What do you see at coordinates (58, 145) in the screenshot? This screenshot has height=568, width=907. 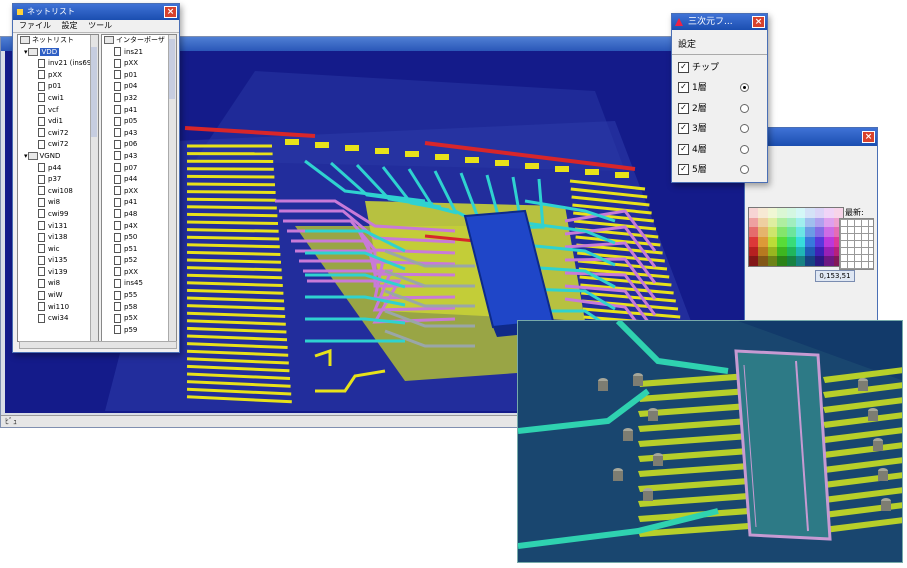 I see `tree-leaf: cwi72` at bounding box center [58, 145].